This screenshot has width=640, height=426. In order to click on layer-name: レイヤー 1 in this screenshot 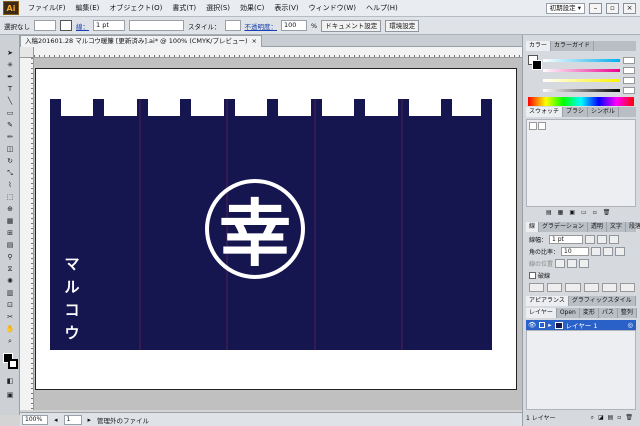, I will do `click(582, 325)`.